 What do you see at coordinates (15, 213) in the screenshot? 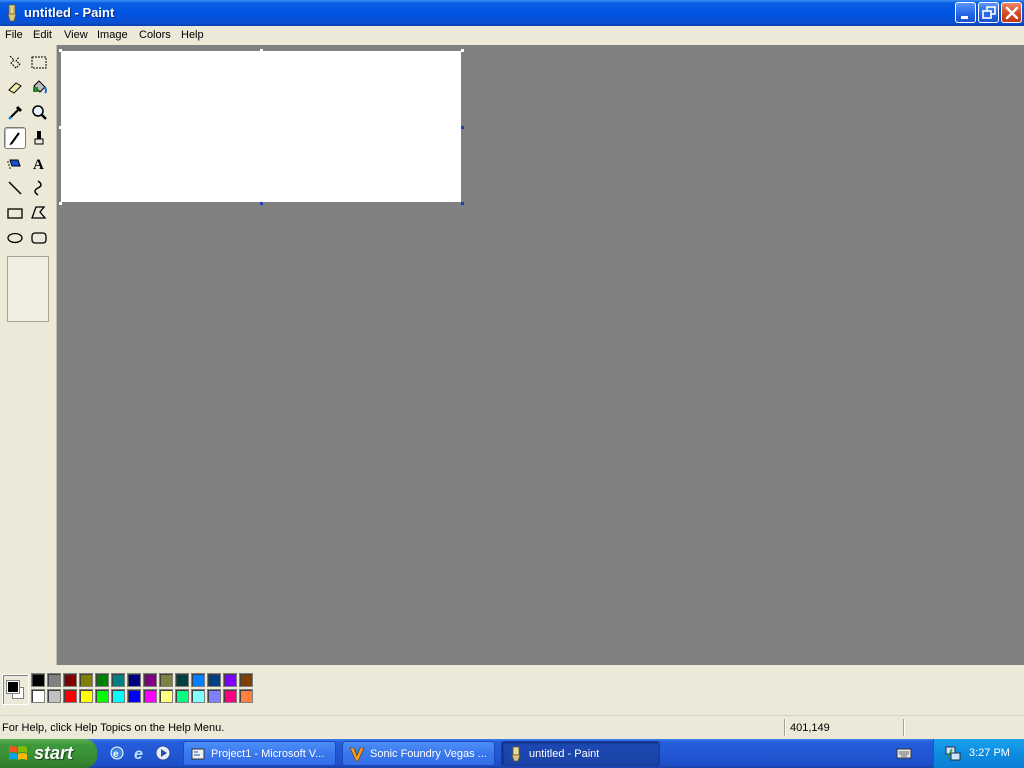
I see `rectangle-icon` at bounding box center [15, 213].